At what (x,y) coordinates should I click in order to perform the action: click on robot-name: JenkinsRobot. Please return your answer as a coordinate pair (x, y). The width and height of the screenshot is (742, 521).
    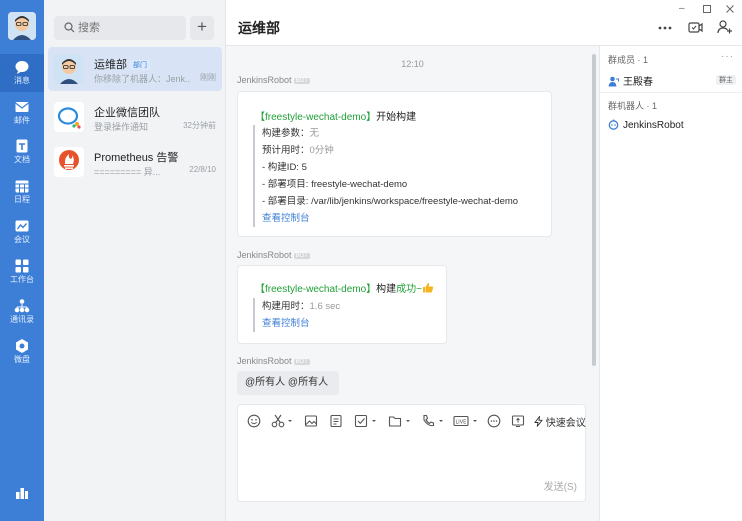
    Looking at the image, I should click on (653, 125).